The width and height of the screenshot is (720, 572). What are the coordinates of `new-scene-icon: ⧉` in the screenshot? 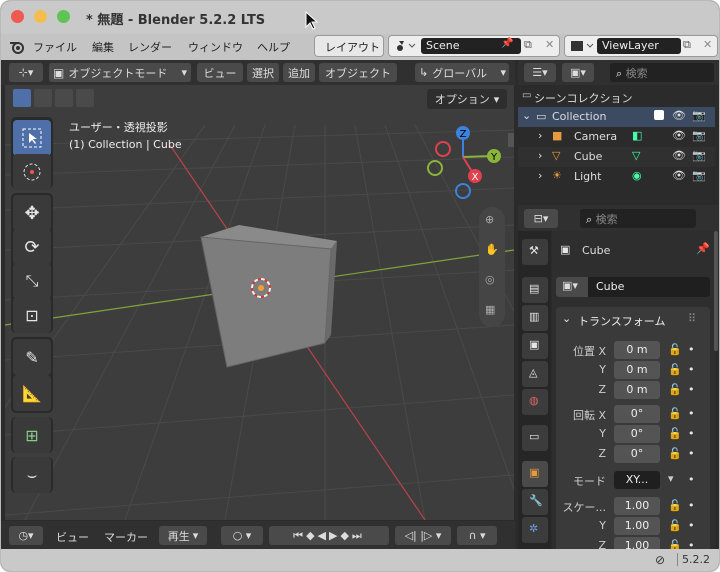 It's located at (528, 45).